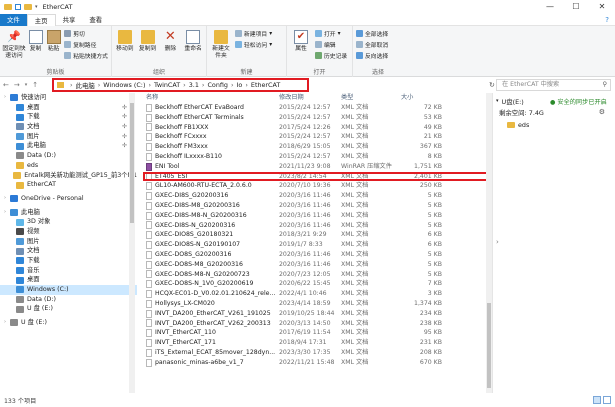 The height and width of the screenshot is (407, 615). What do you see at coordinates (331, 44) in the screenshot?
I see `edit-button: 编辑` at bounding box center [331, 44].